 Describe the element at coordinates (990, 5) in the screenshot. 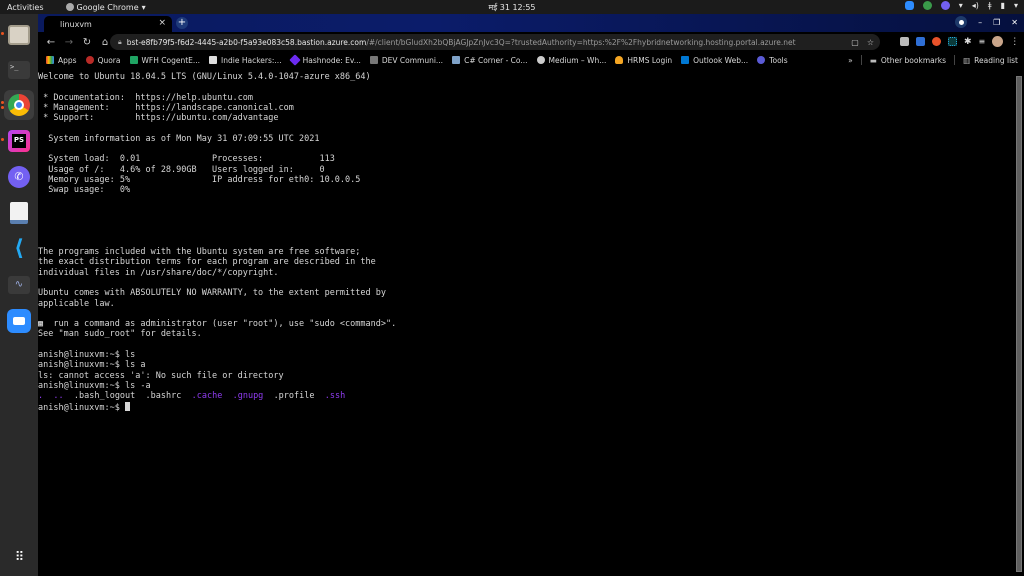

I see `microphone-icon: ǂ` at that location.